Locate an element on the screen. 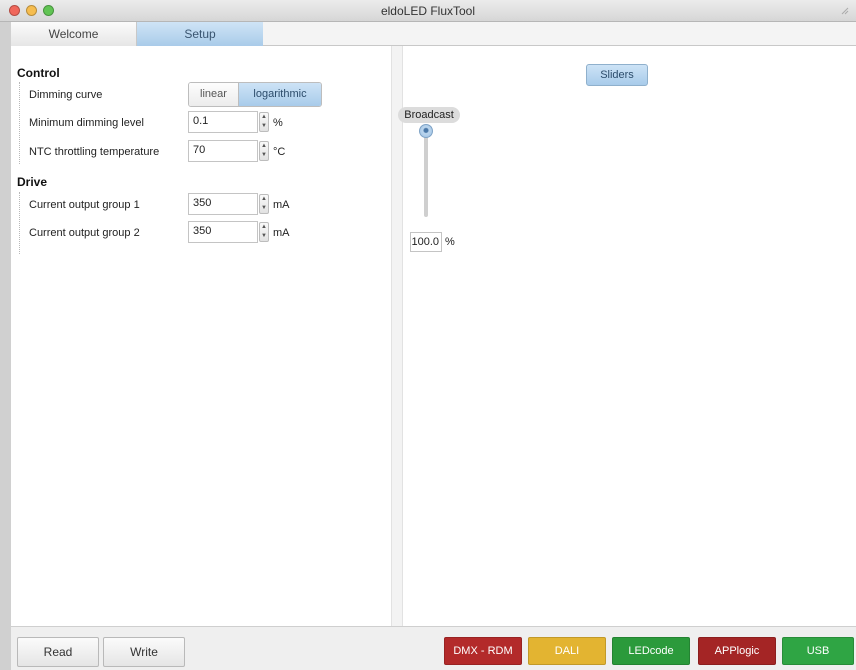 This screenshot has width=856, height=670. group2-field: 350 is located at coordinates (223, 232).